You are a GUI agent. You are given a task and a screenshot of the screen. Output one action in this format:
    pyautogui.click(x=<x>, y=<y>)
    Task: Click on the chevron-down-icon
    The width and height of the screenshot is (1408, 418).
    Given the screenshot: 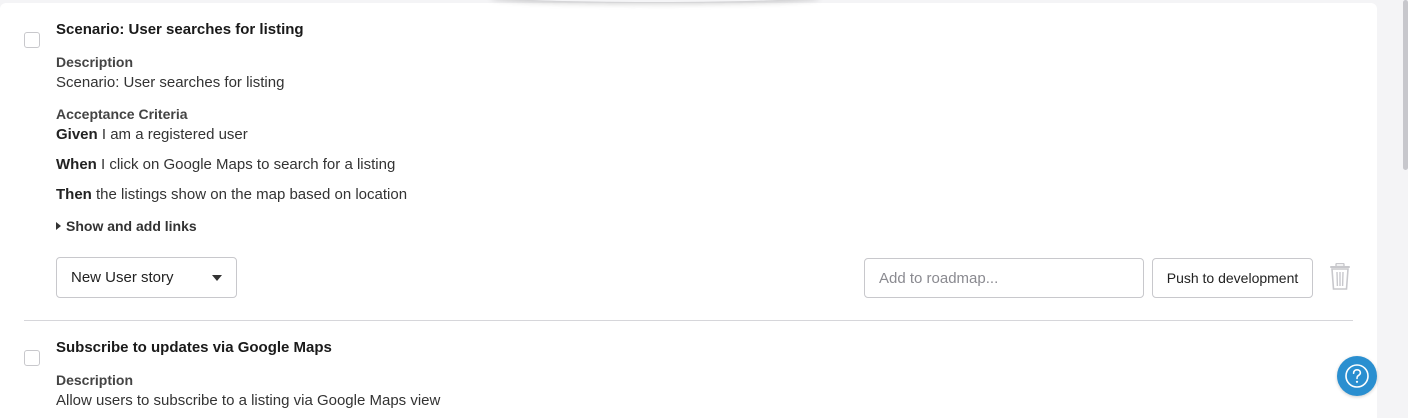 What is the action you would take?
    pyautogui.click(x=217, y=278)
    